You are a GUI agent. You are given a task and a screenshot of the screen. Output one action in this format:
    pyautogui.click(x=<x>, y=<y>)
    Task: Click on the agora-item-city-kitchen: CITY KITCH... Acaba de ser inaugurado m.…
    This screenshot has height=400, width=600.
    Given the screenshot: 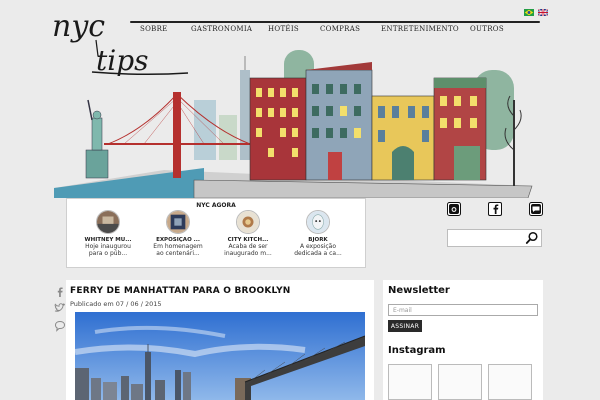 What is the action you would take?
    pyautogui.click(x=248, y=237)
    